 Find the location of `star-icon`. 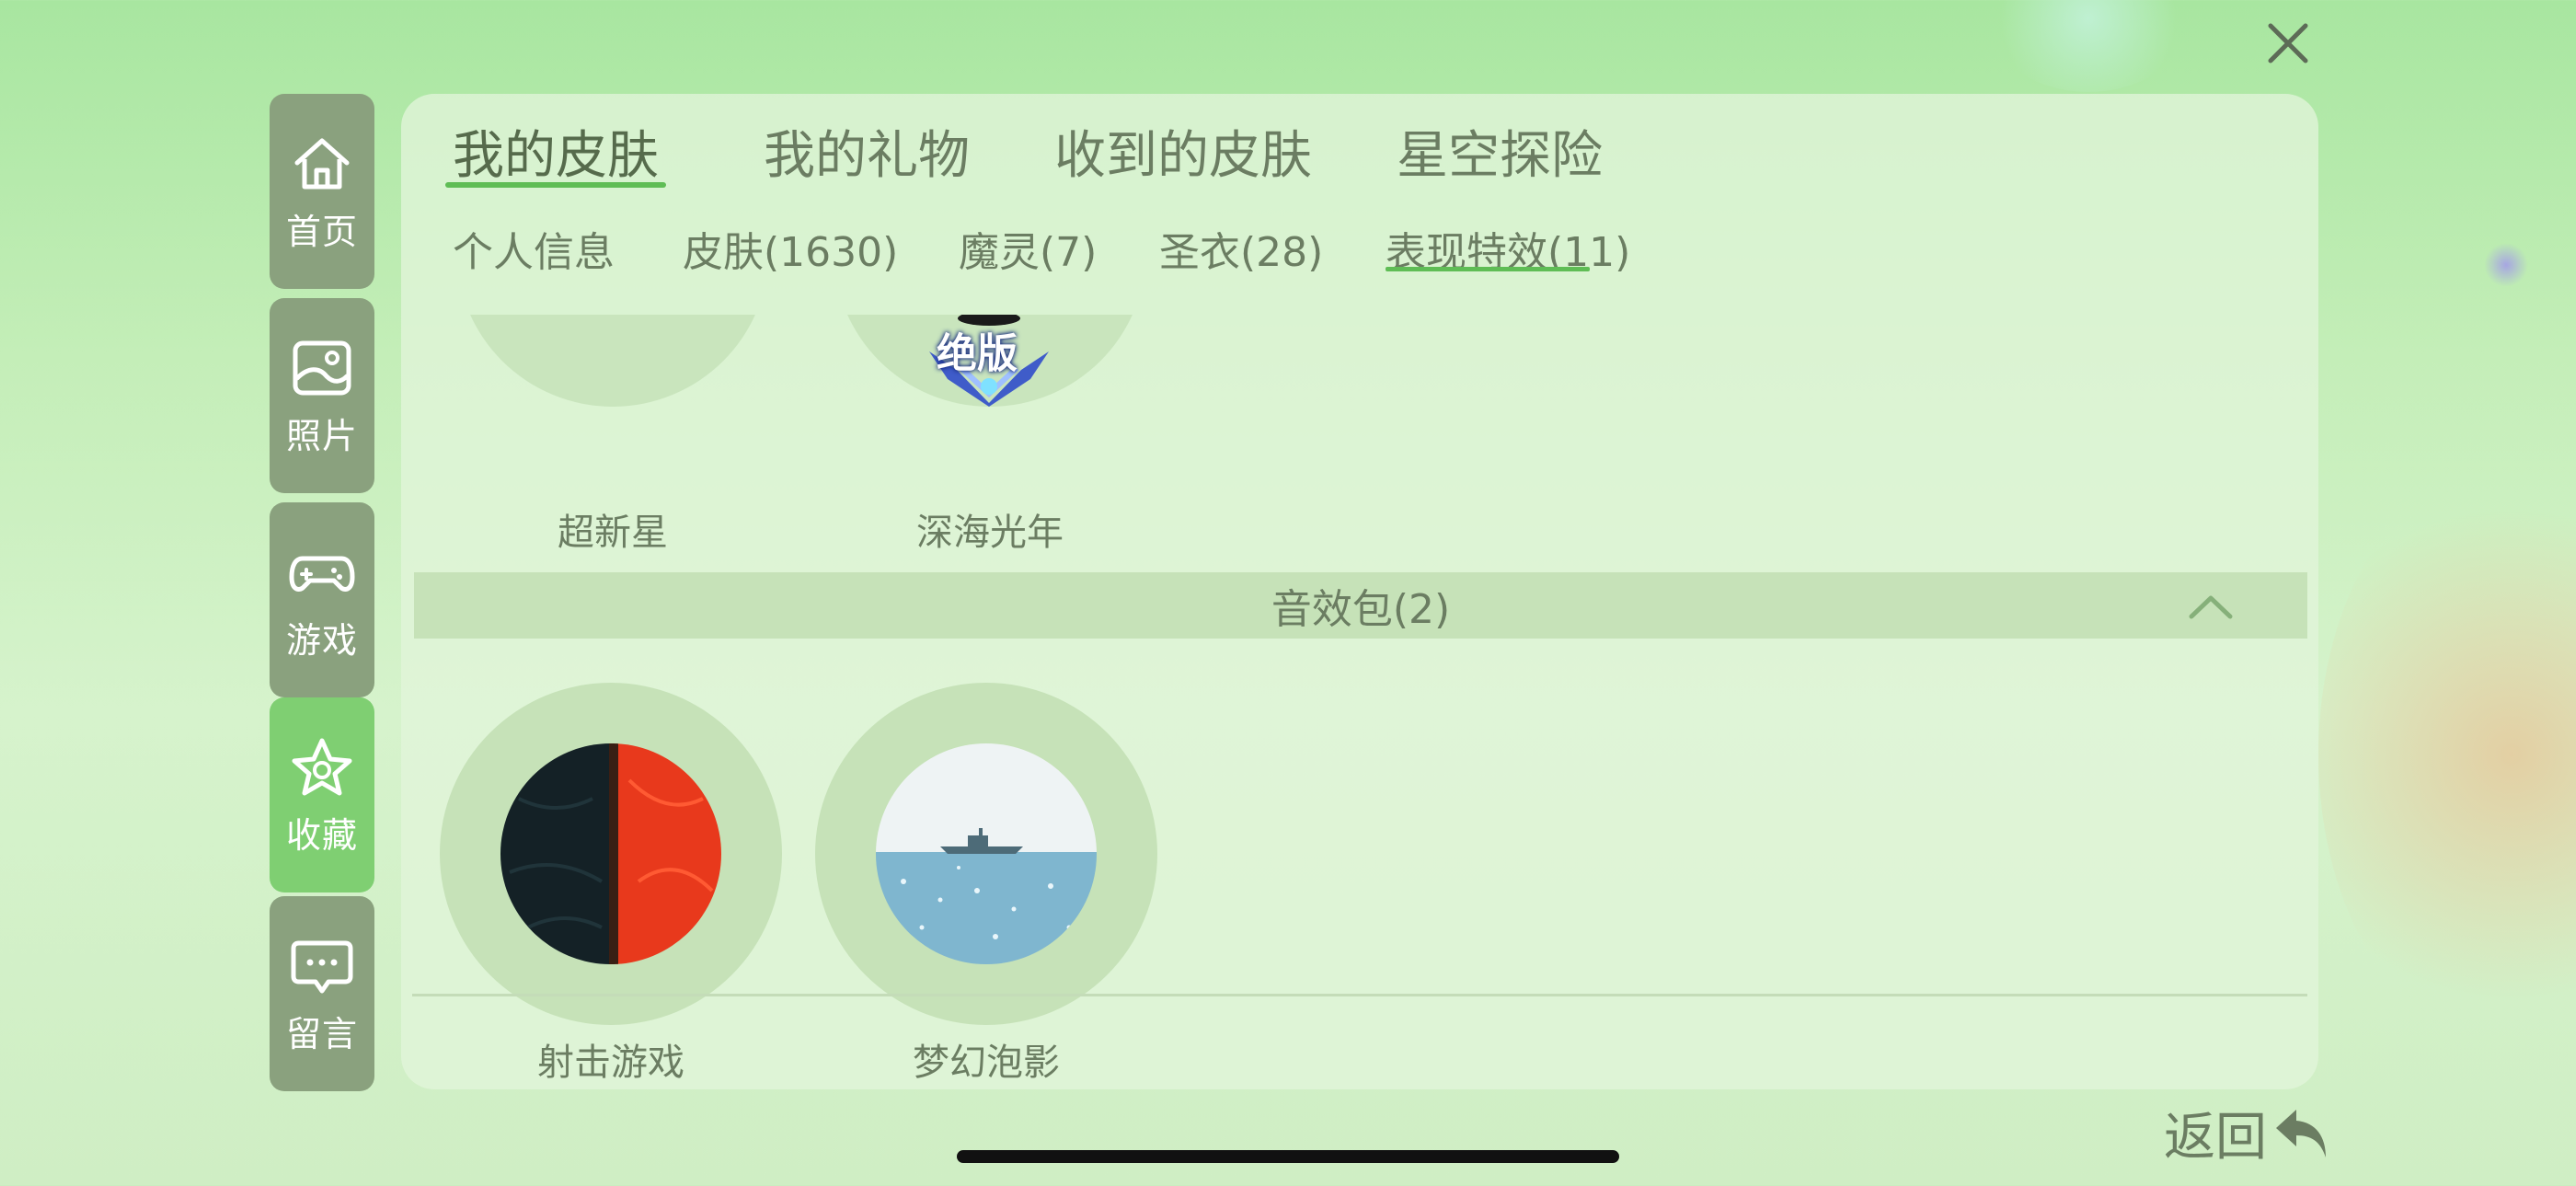

star-icon is located at coordinates (322, 766).